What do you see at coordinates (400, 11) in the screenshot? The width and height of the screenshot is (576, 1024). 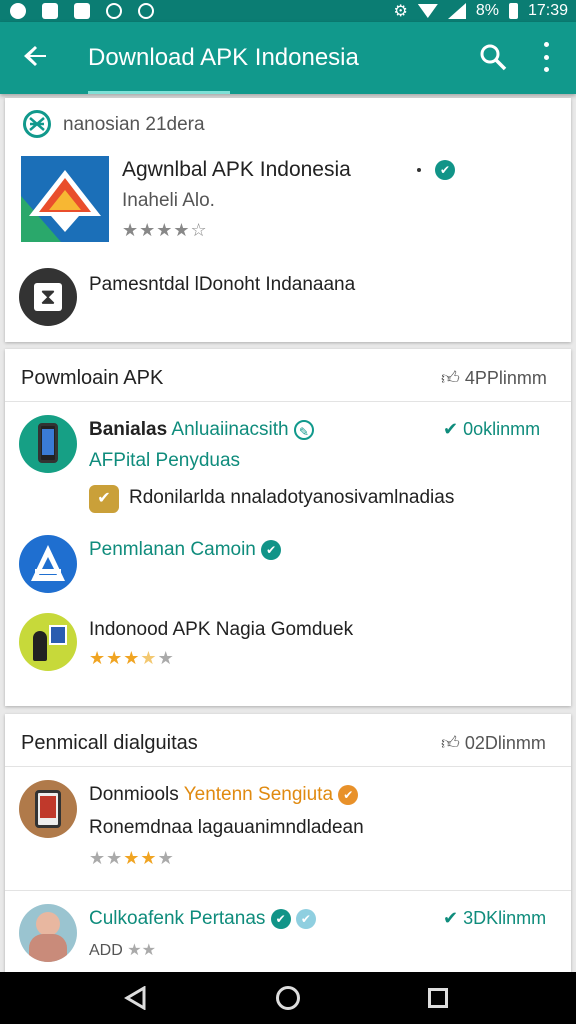 I see `alarm-icon: ⚙` at bounding box center [400, 11].